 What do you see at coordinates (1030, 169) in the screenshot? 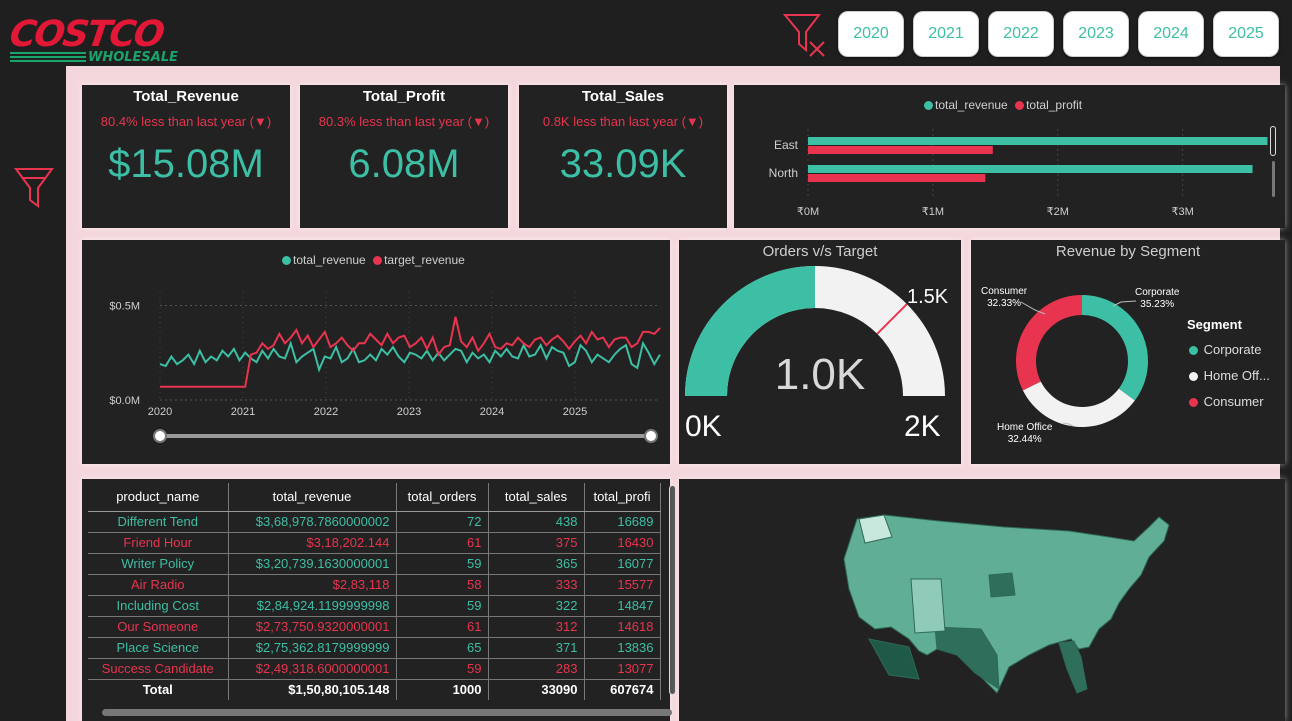
I see `bar-total_revenue-north` at bounding box center [1030, 169].